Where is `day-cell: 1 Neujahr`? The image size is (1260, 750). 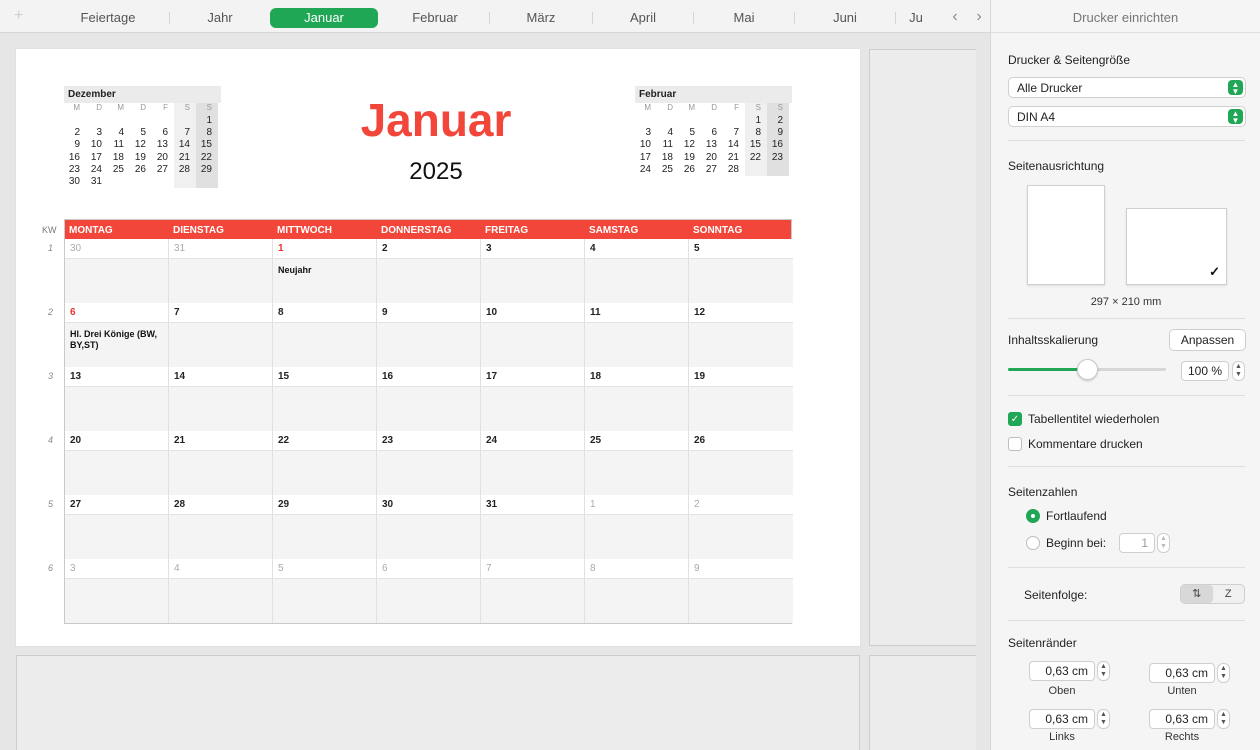 day-cell: 1 Neujahr is located at coordinates (325, 271).